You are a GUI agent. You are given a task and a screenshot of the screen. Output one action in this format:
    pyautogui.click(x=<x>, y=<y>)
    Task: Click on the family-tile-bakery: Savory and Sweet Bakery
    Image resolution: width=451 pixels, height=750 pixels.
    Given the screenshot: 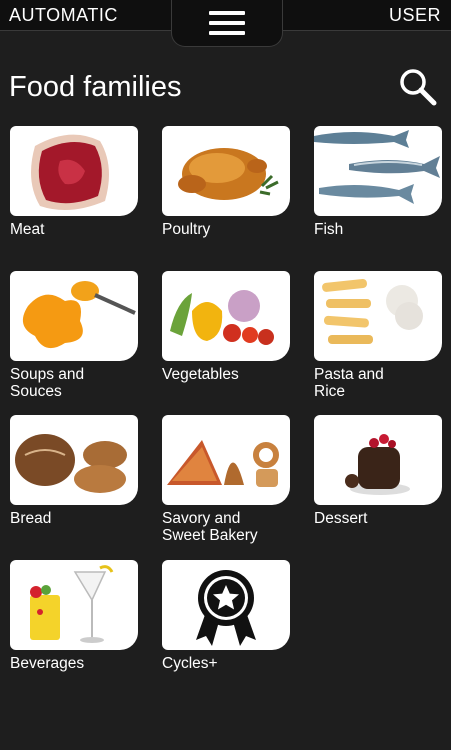 What is the action you would take?
    pyautogui.click(x=227, y=479)
    